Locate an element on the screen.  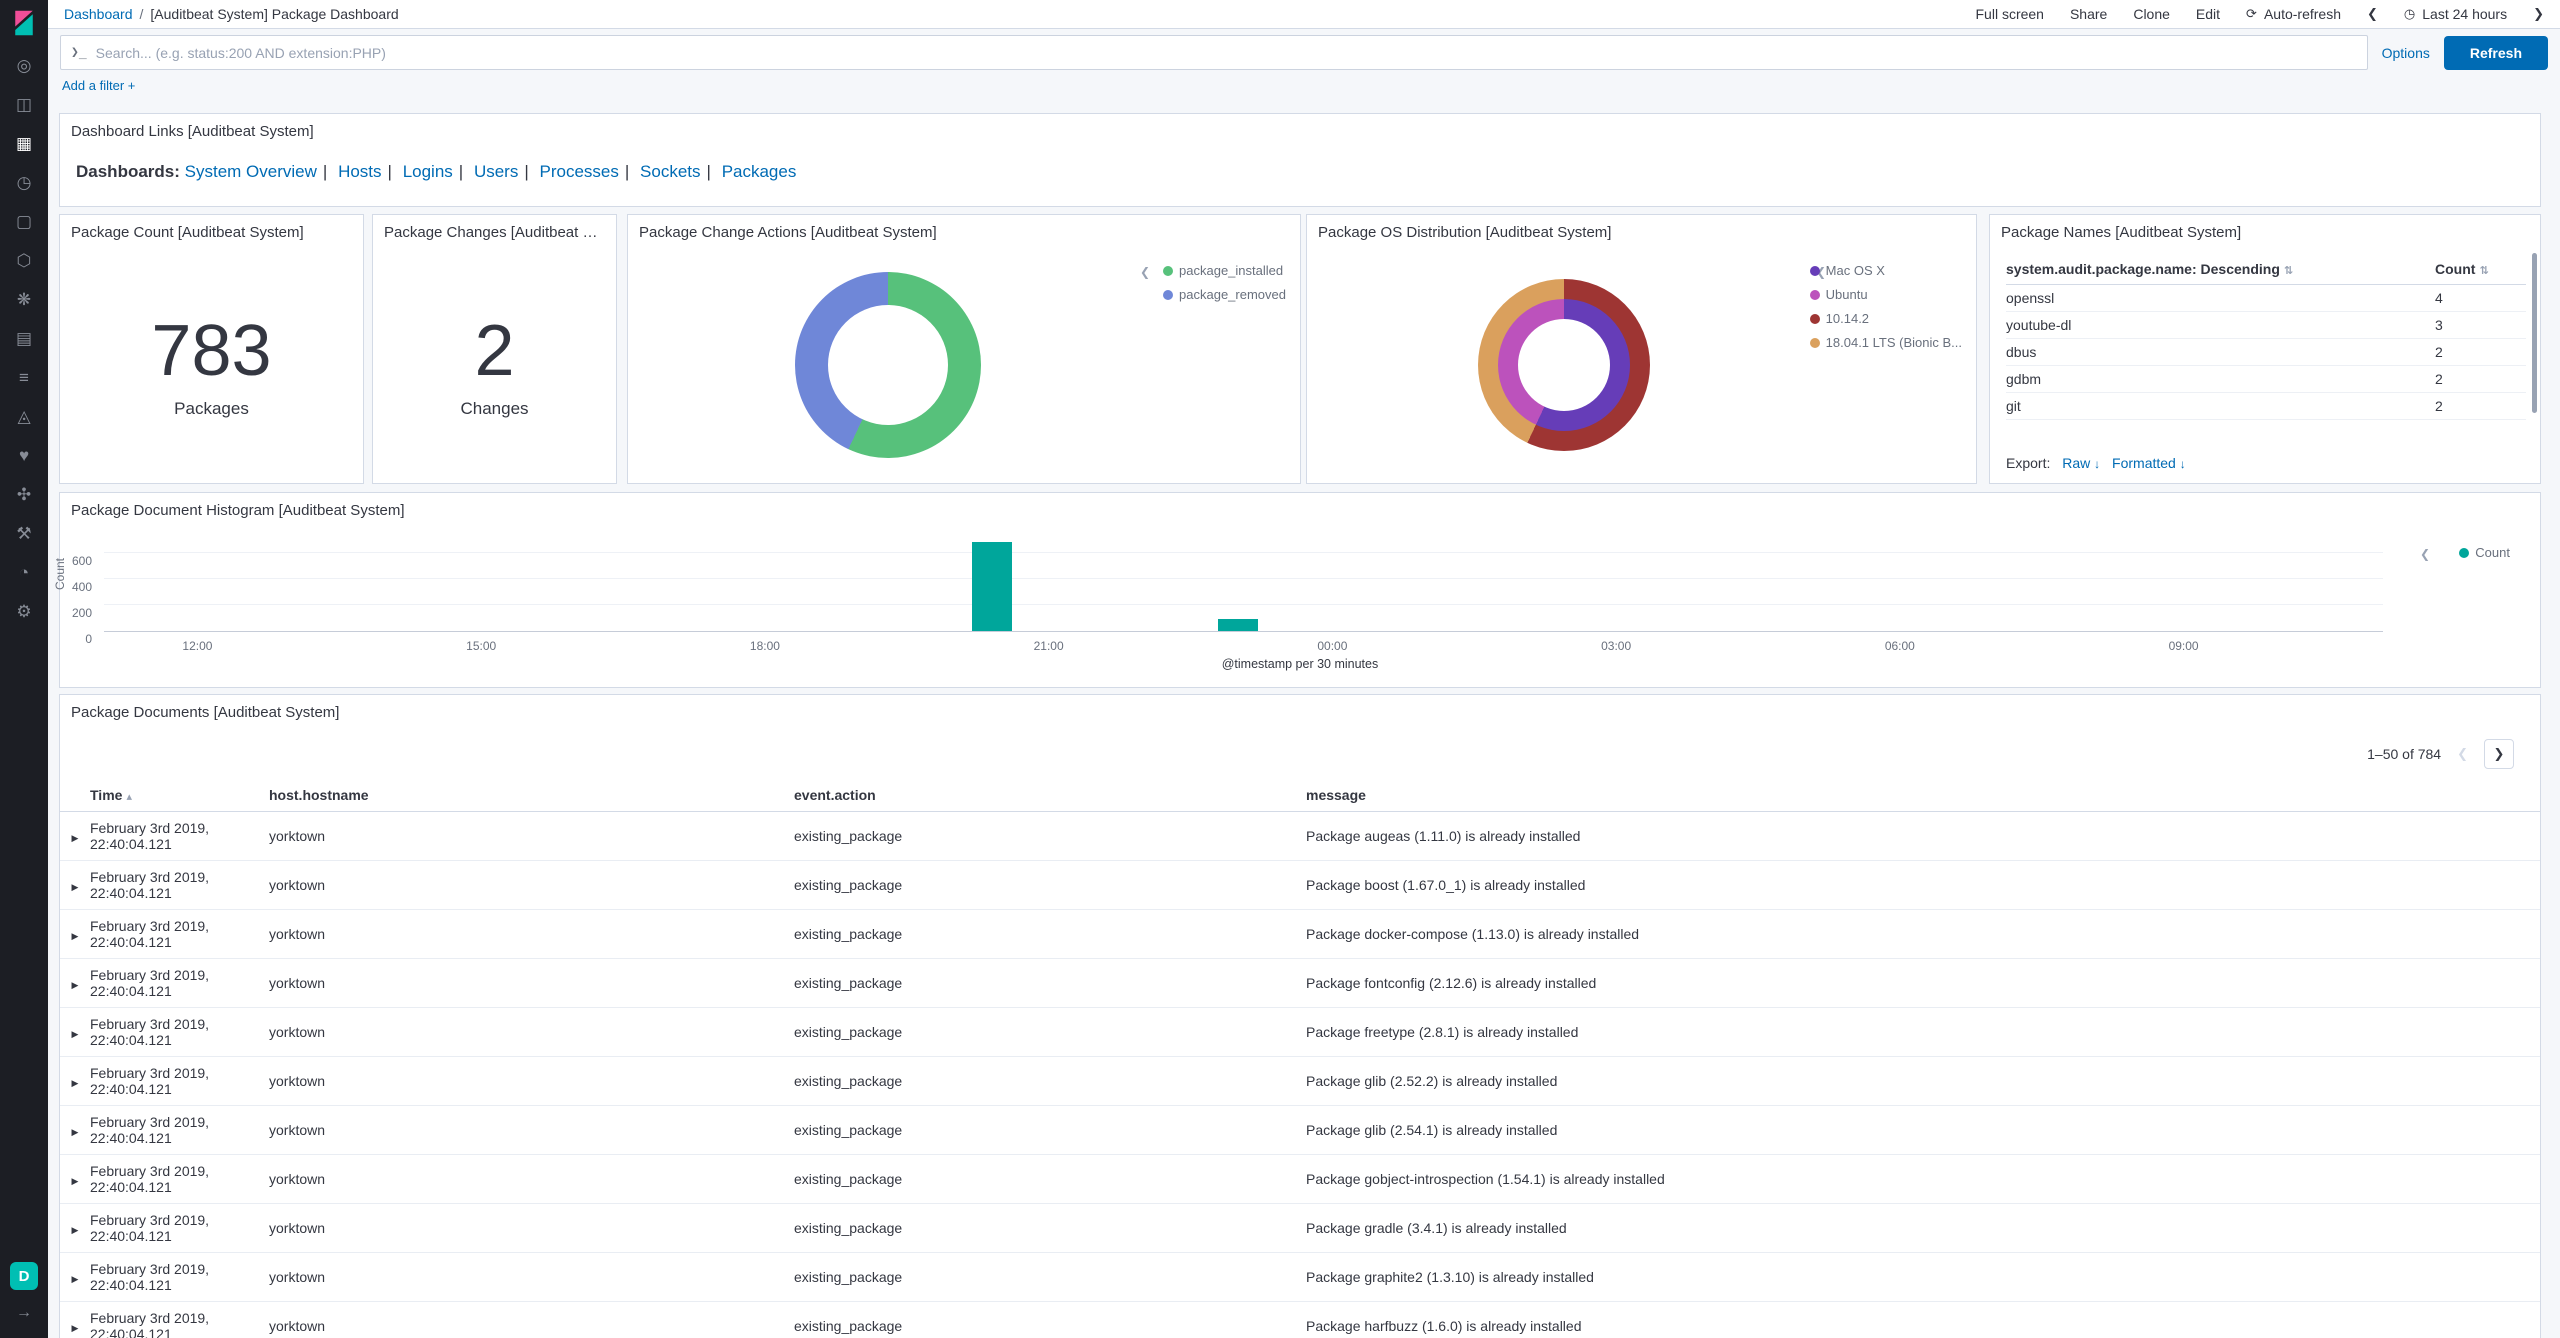
export-raw-link: Raw ↓ is located at coordinates (2081, 463).